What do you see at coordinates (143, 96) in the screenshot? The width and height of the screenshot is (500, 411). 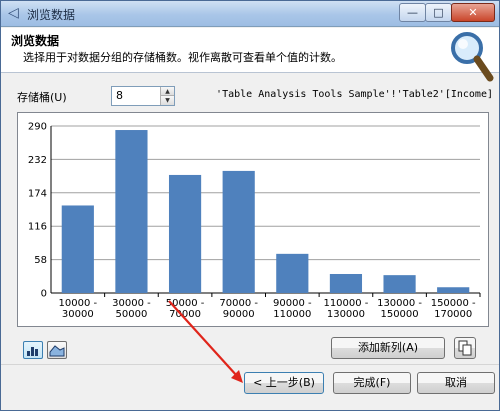 I see `bins-spinner: 8 ▲ ▼` at bounding box center [143, 96].